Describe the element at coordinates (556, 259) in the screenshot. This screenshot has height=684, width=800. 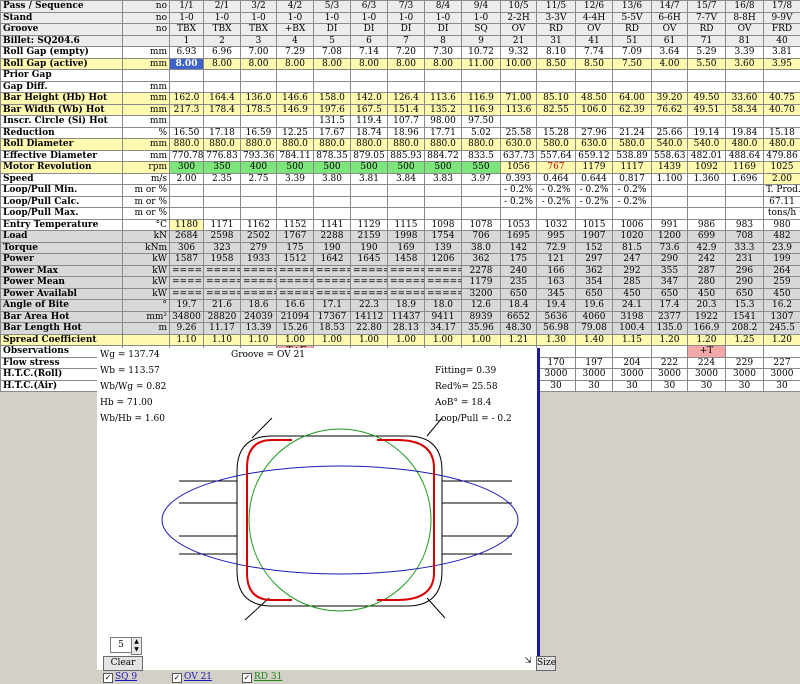
I see `table-cell: 121` at that location.